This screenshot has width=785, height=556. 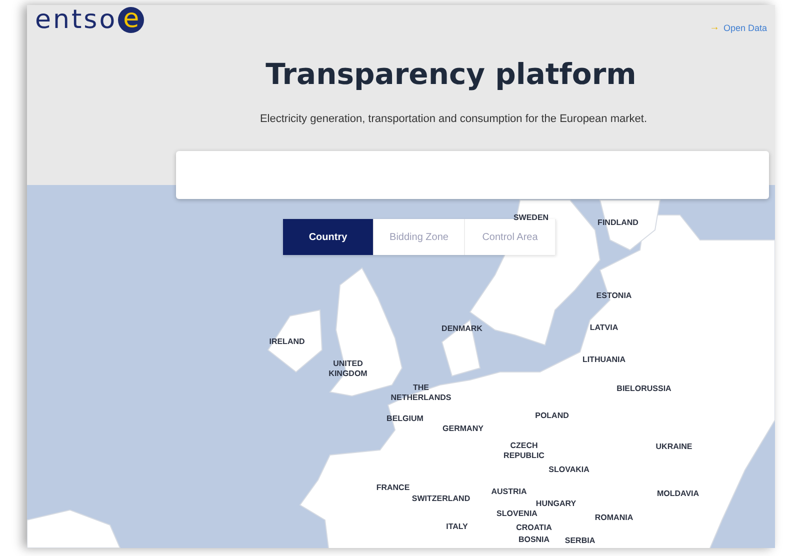 What do you see at coordinates (614, 296) in the screenshot?
I see `country-label: ESTONIA` at bounding box center [614, 296].